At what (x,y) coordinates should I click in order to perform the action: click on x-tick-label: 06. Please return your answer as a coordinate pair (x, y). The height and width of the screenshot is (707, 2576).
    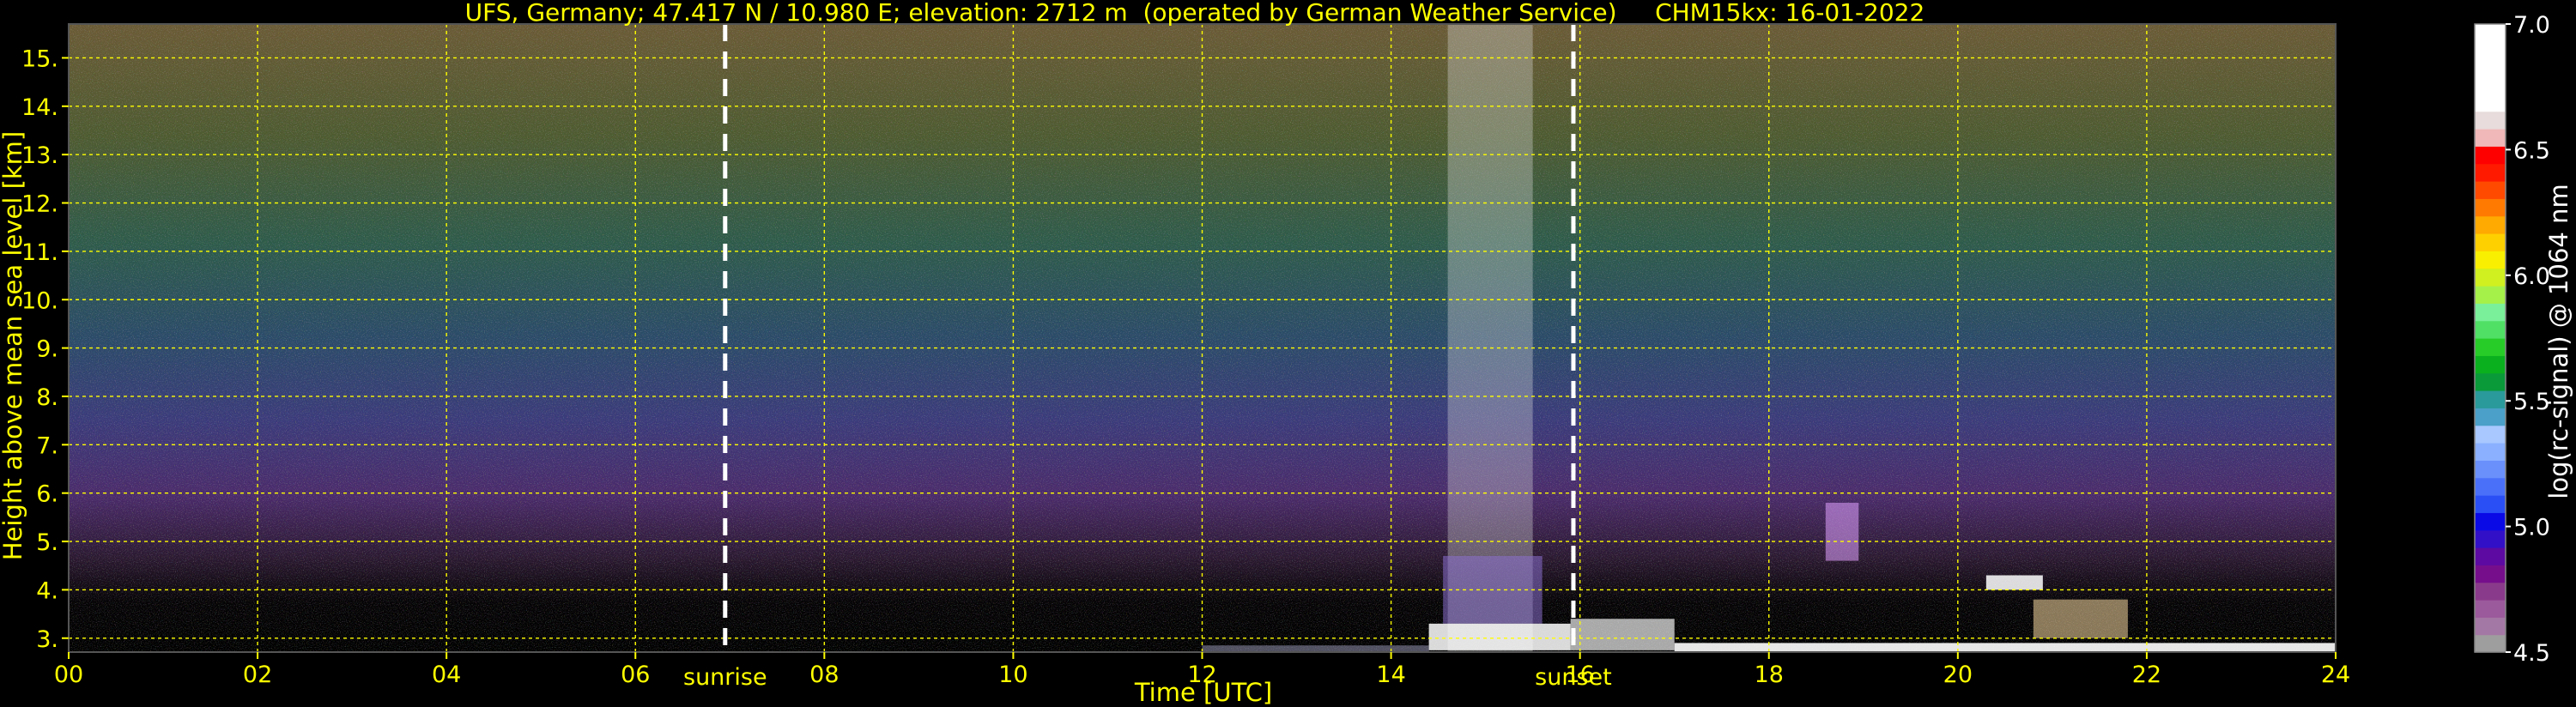
    Looking at the image, I should click on (635, 675).